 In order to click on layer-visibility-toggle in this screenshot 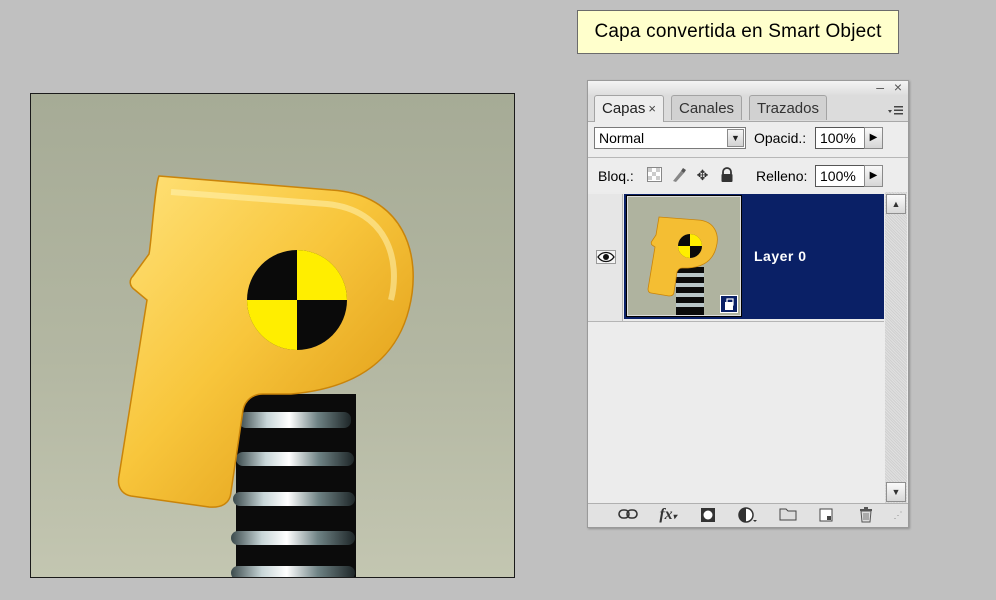, I will do `click(605, 257)`.